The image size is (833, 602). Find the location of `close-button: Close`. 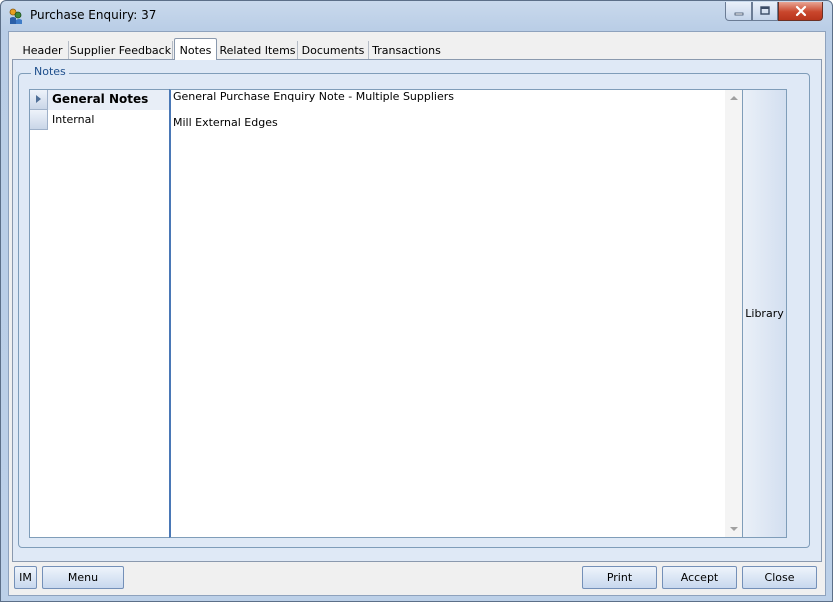

close-button: Close is located at coordinates (779, 577).